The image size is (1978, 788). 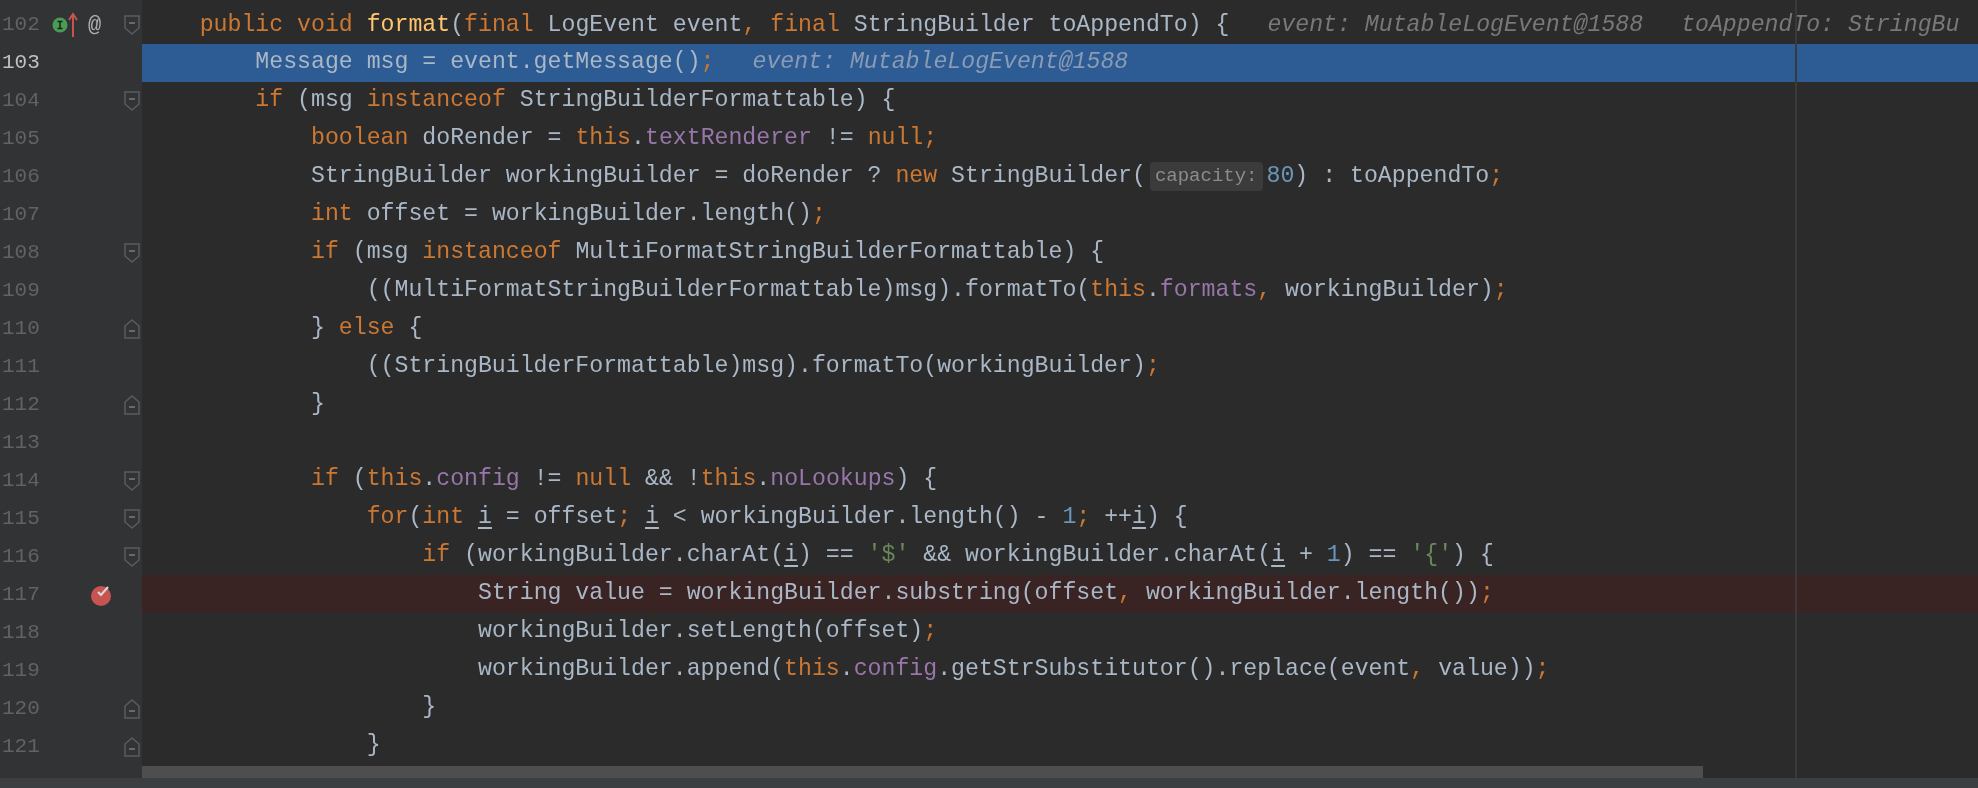 I want to click on code-line: Message msg = event.getMessage();, so click(x=485, y=63).